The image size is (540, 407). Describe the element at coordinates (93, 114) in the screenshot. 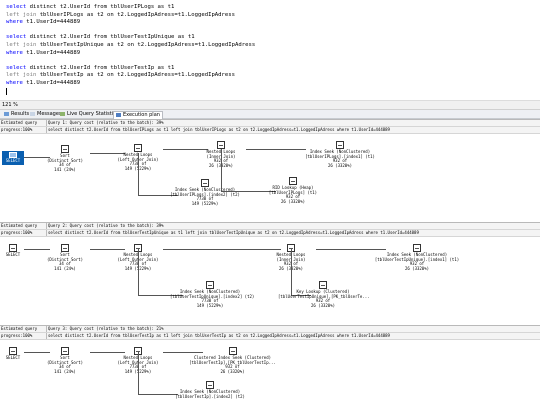

I see `tab-label: Live Query Statistics` at that location.